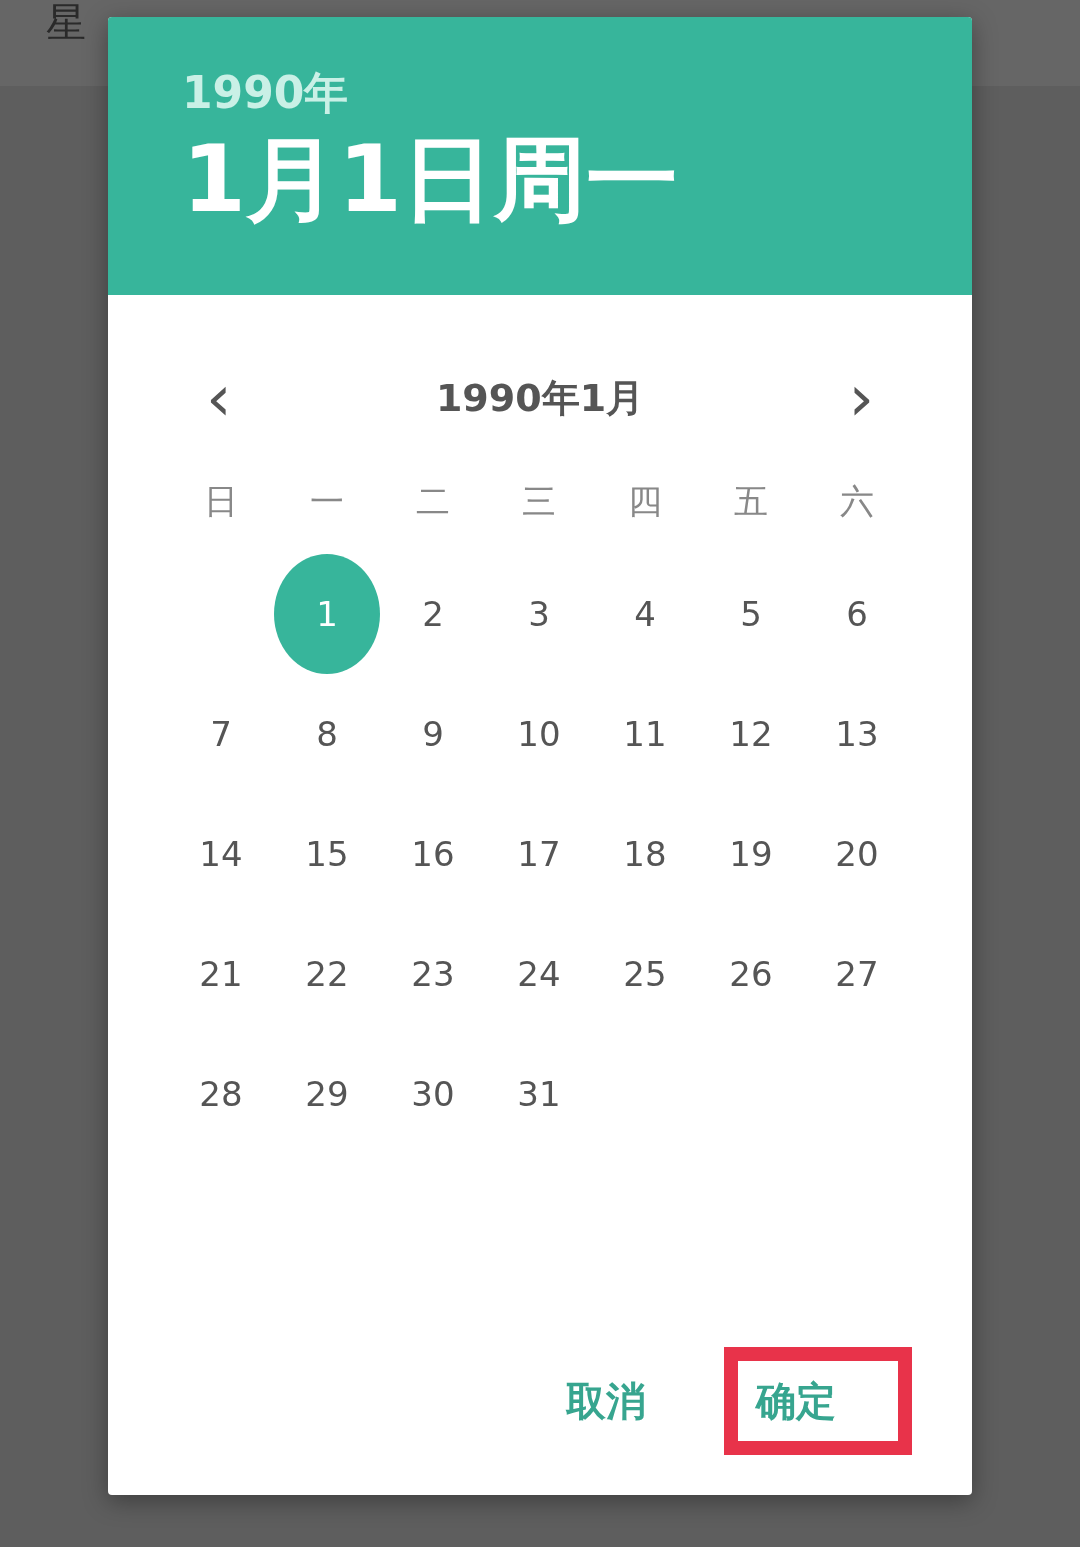  Describe the element at coordinates (221, 854) in the screenshot. I see `day-number: 14` at that location.